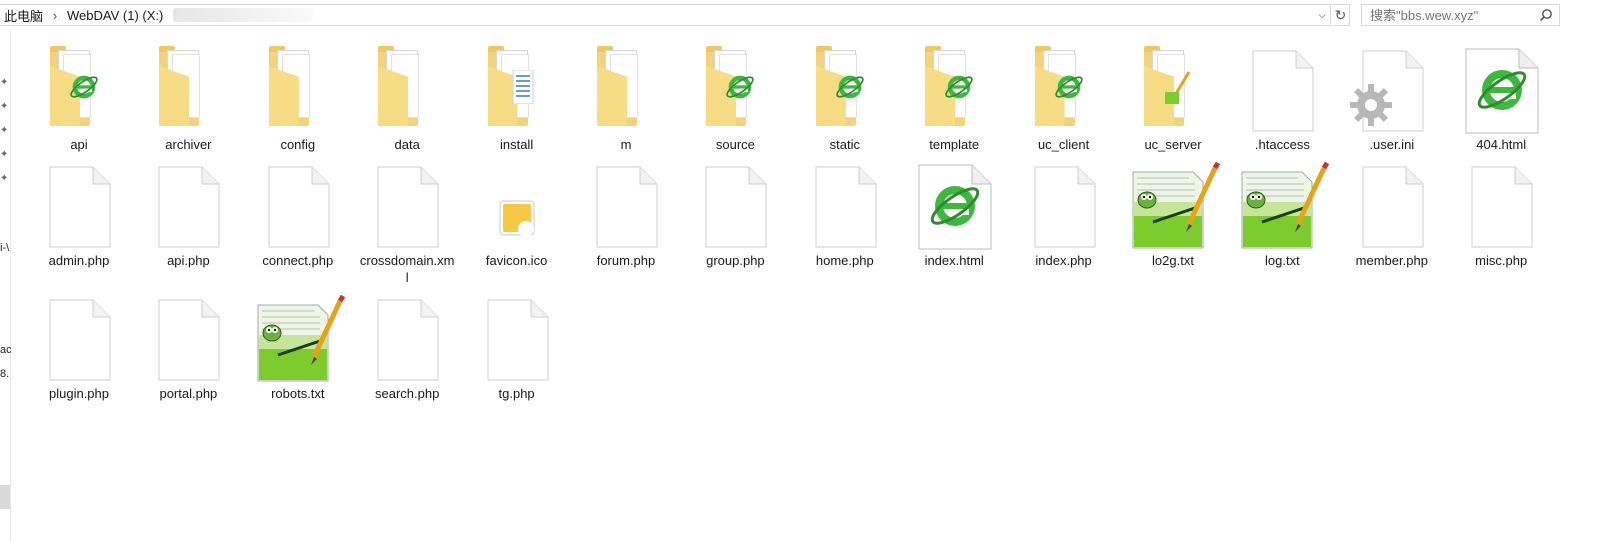  I want to click on nav-item-fragment: i-\, so click(5, 248).